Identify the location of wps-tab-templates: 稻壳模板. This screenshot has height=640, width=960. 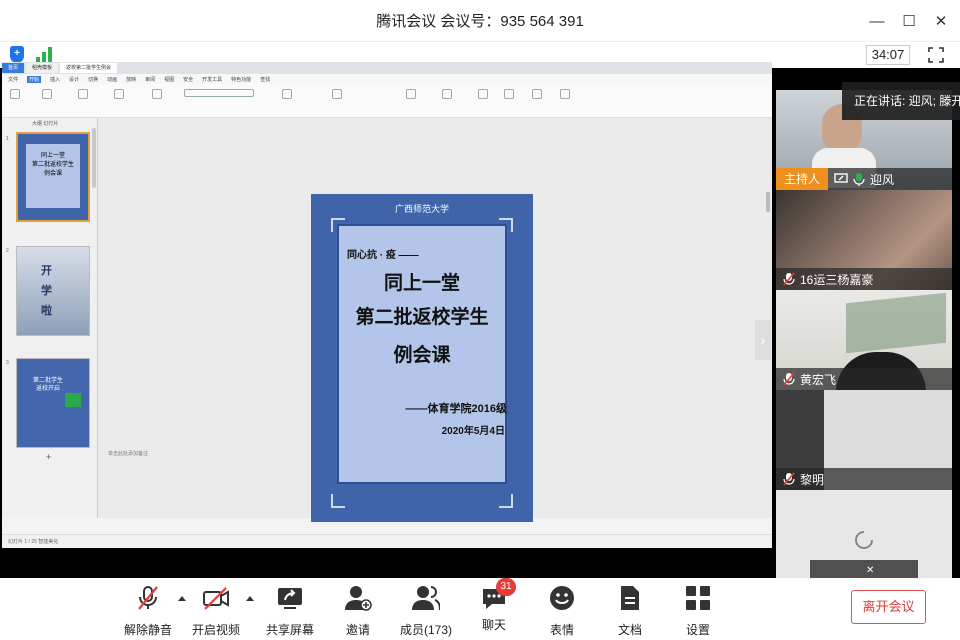
(42, 68).